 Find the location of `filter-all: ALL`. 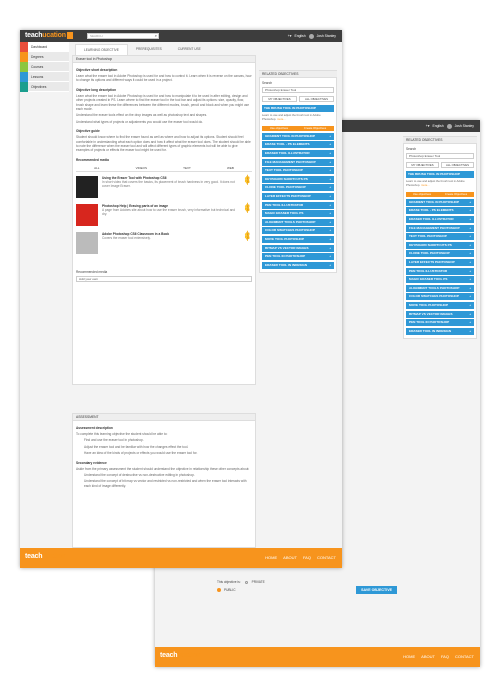

filter-all: ALL is located at coordinates (96, 168).